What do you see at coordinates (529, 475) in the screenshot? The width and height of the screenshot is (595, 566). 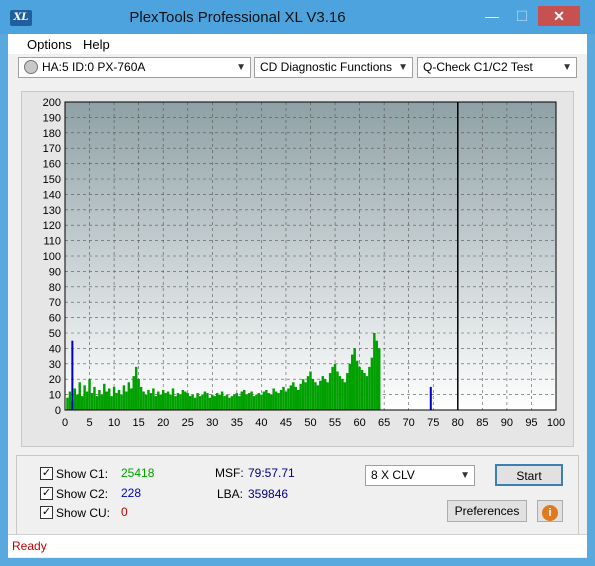 I see `start-button: Start` at bounding box center [529, 475].